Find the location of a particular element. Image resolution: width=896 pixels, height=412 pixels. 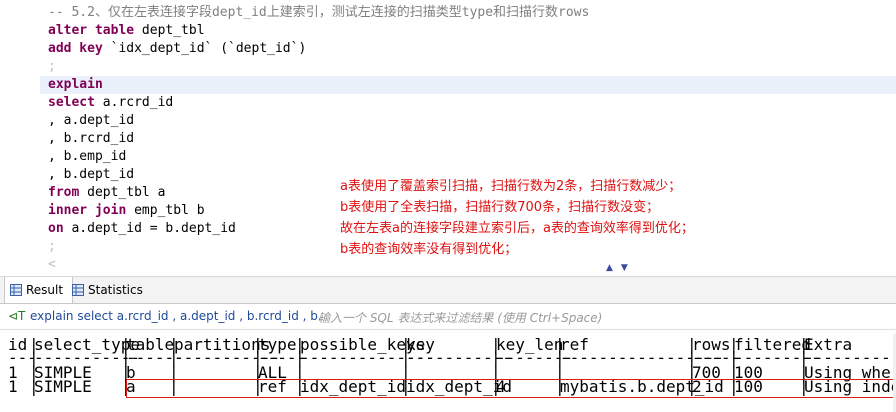

annotation-line: b表的查询效率没有得到优化； is located at coordinates (429, 249).